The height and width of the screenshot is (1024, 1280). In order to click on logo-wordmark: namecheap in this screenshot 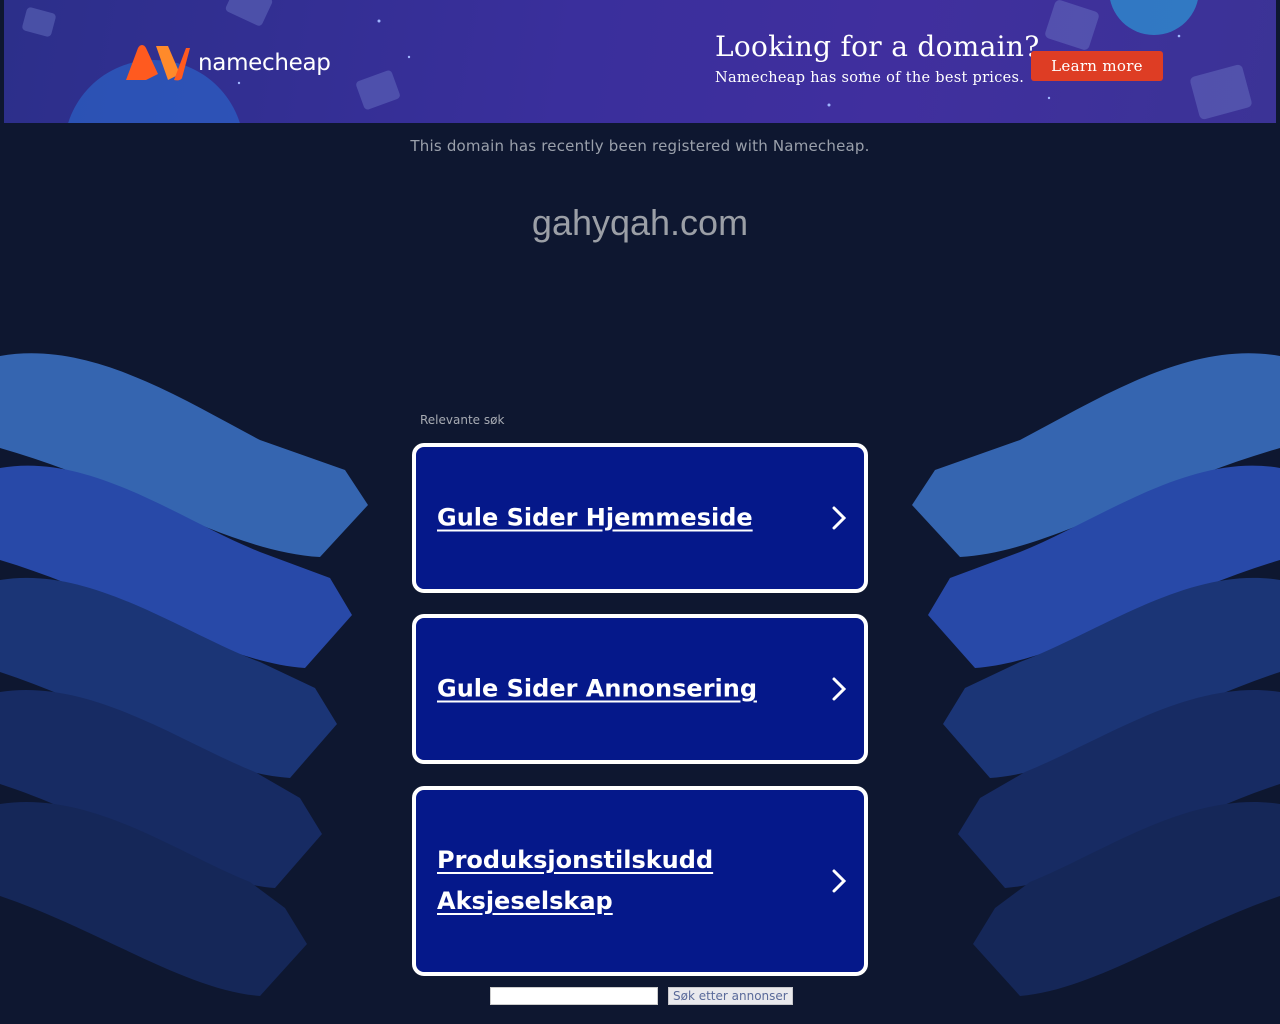, I will do `click(264, 63)`.